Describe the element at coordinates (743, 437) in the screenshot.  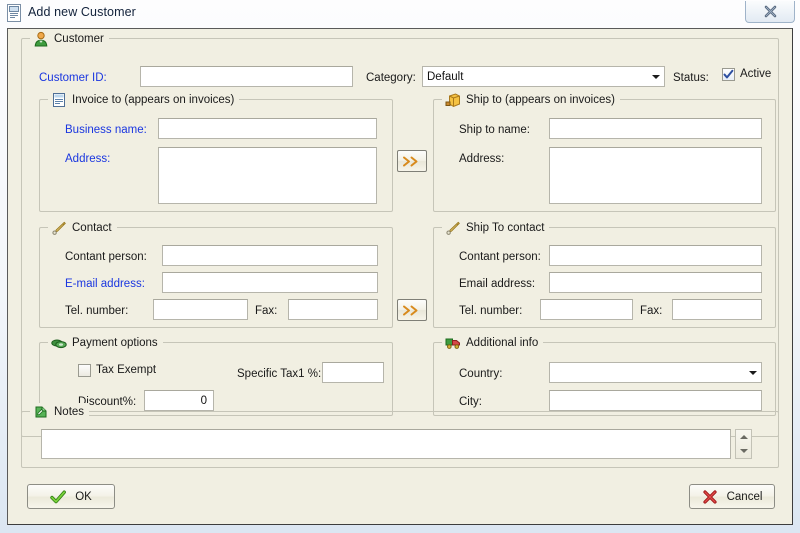
I see `notes-spinner-up` at that location.